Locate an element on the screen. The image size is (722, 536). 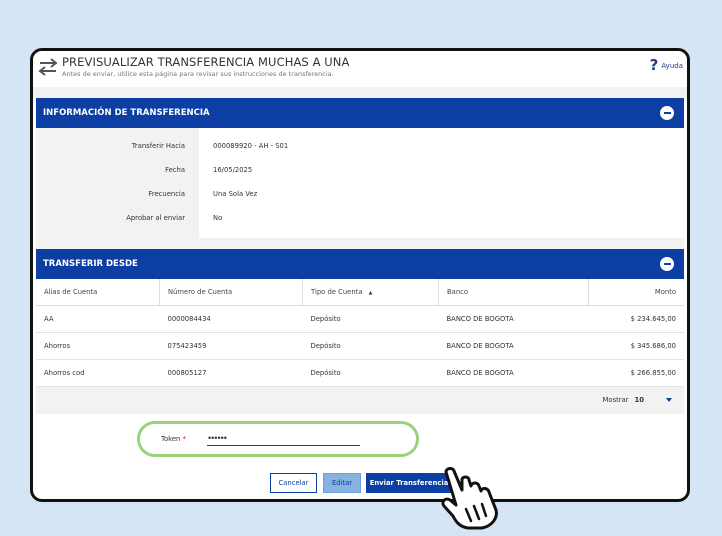
sort-asc-icon: ▲ is located at coordinates (370, 293).